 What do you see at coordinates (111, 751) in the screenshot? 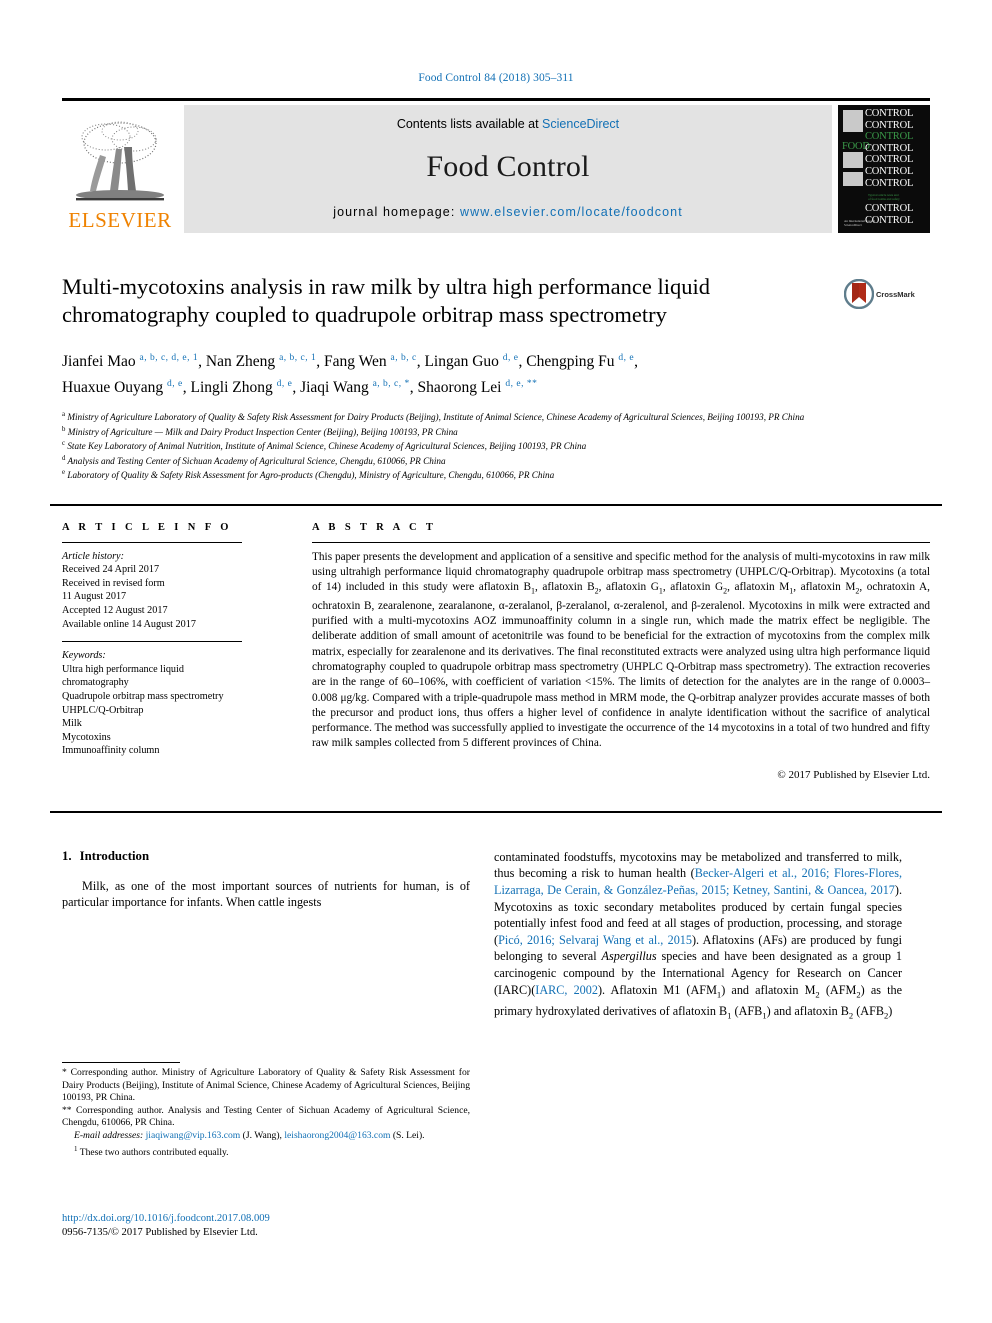
I see `keyword-item: Immunoaffinity column` at bounding box center [111, 751].